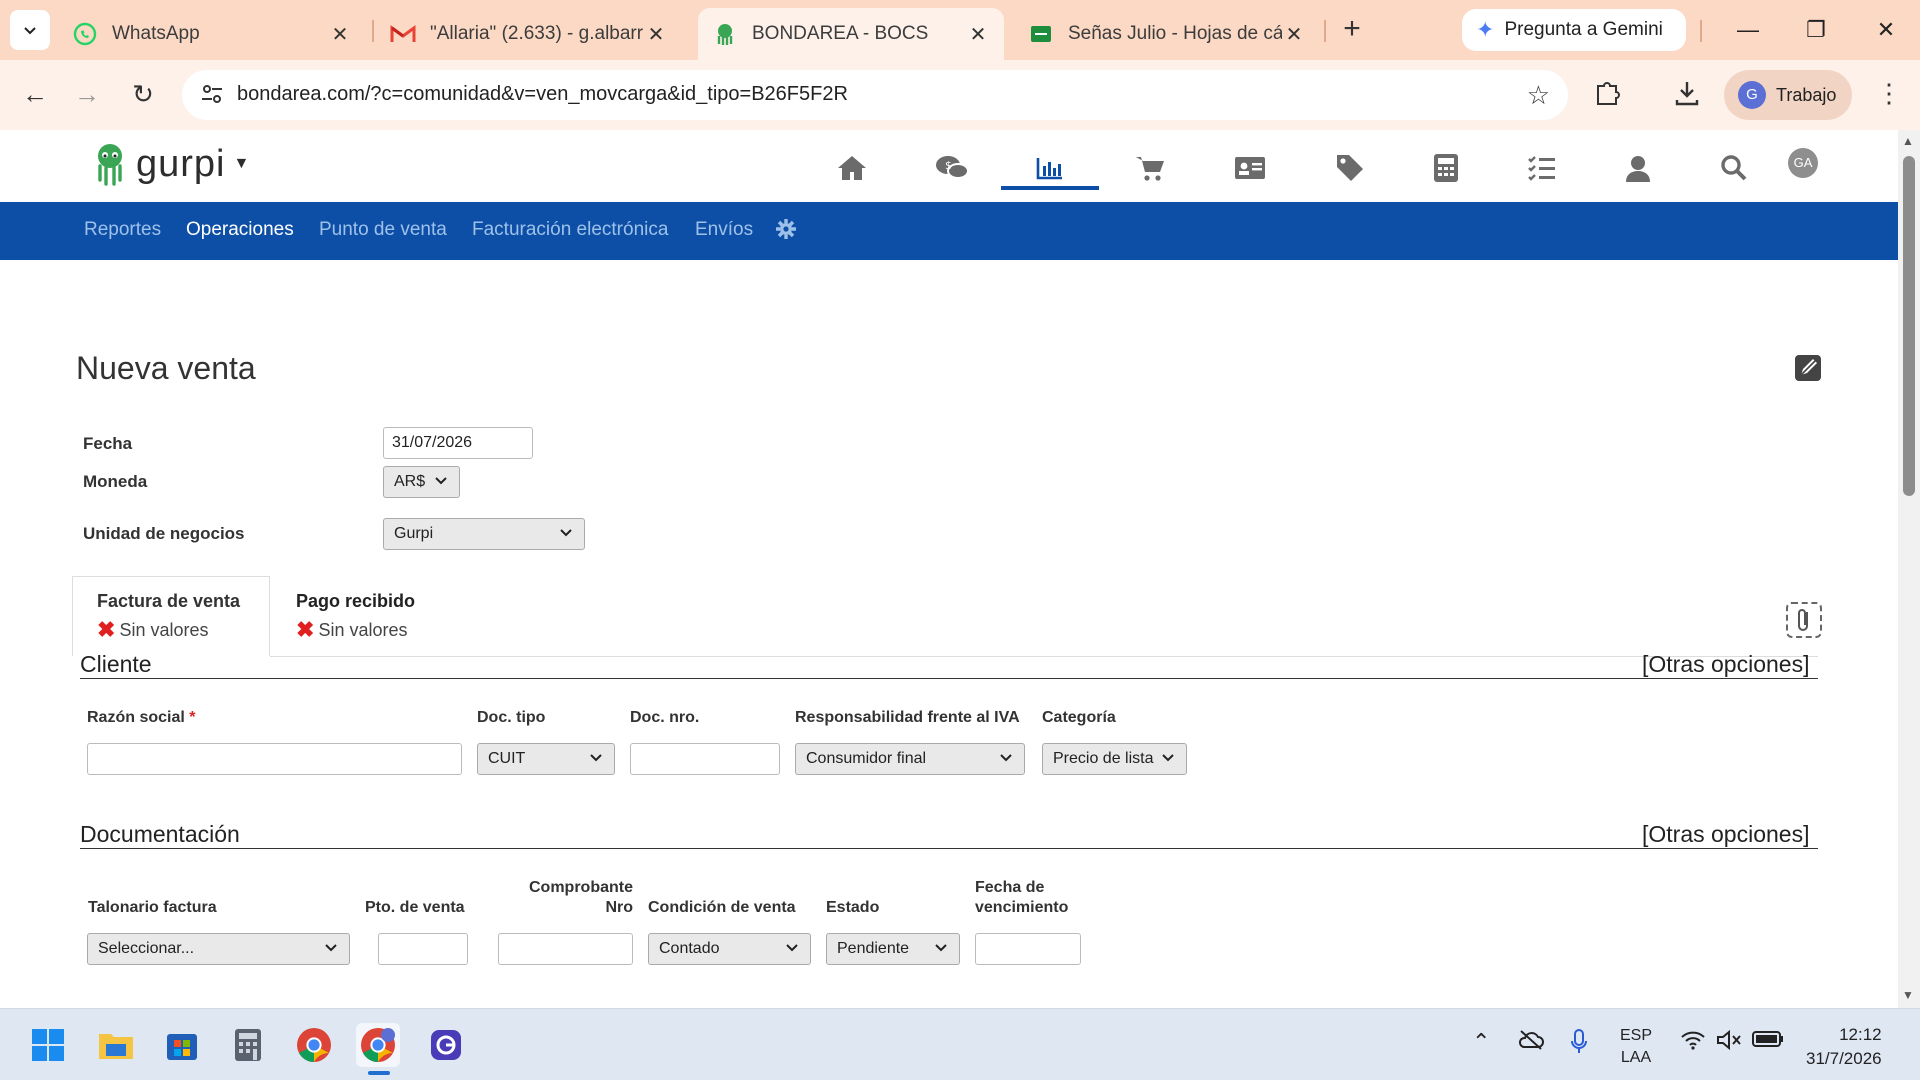 This screenshot has height=1080, width=1920. What do you see at coordinates (213, 95) in the screenshot?
I see `site-info-icon` at bounding box center [213, 95].